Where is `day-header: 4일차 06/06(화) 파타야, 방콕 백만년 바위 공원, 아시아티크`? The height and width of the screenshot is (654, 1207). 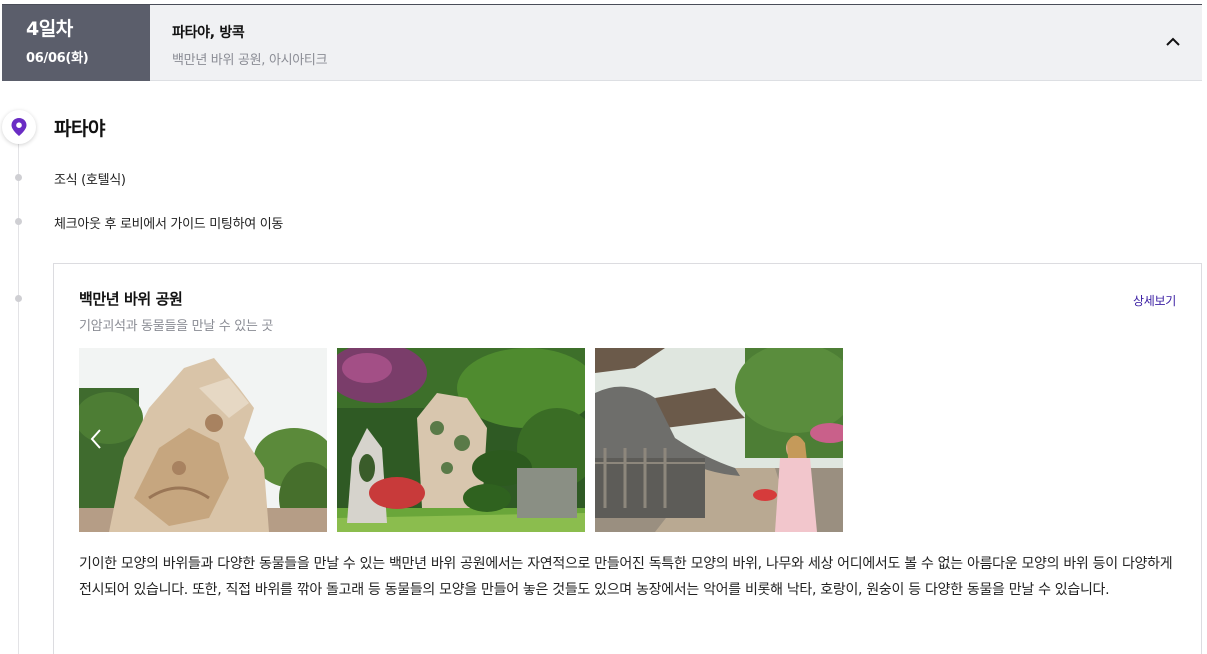
day-header: 4일차 06/06(화) 파타야, 방콕 백만년 바위 공원, 아시아티크 is located at coordinates (602, 42).